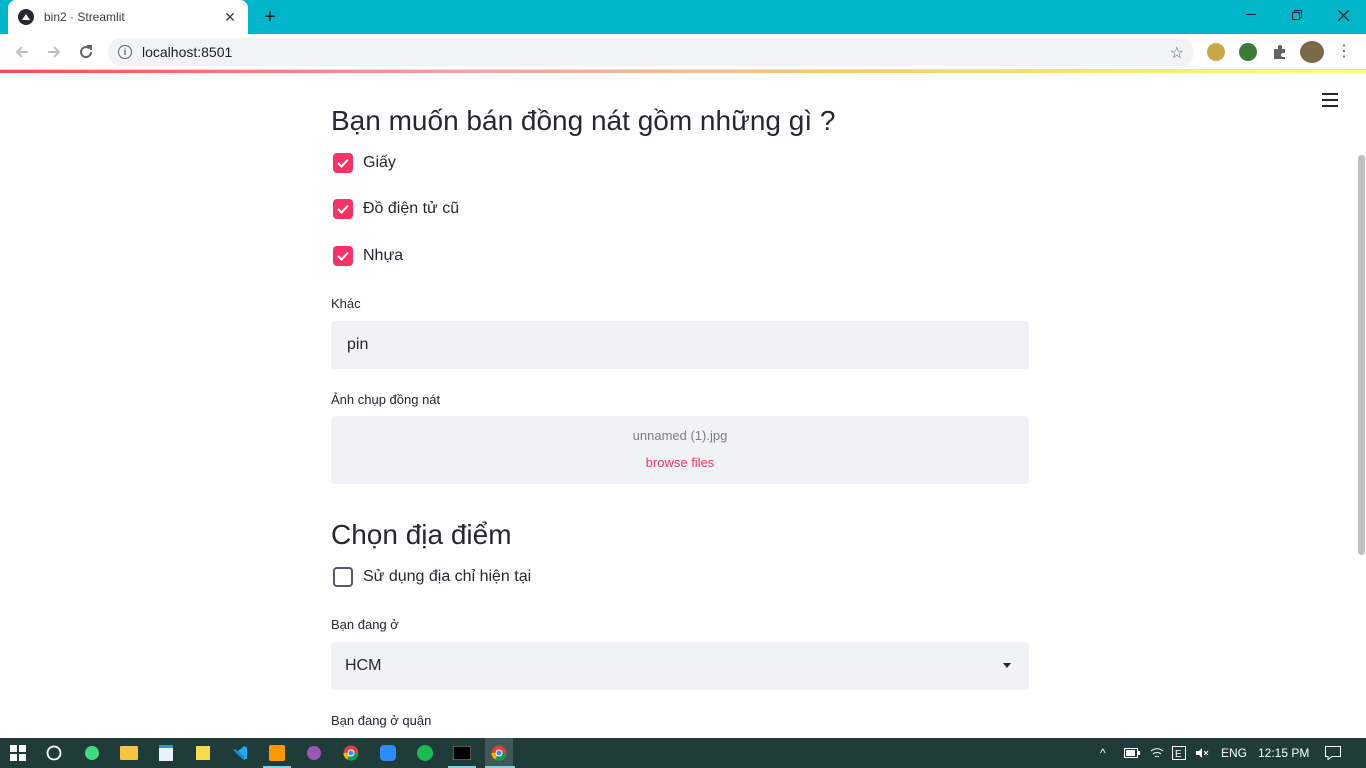  Describe the element at coordinates (388, 753) in the screenshot. I see `zoom-icon` at that location.